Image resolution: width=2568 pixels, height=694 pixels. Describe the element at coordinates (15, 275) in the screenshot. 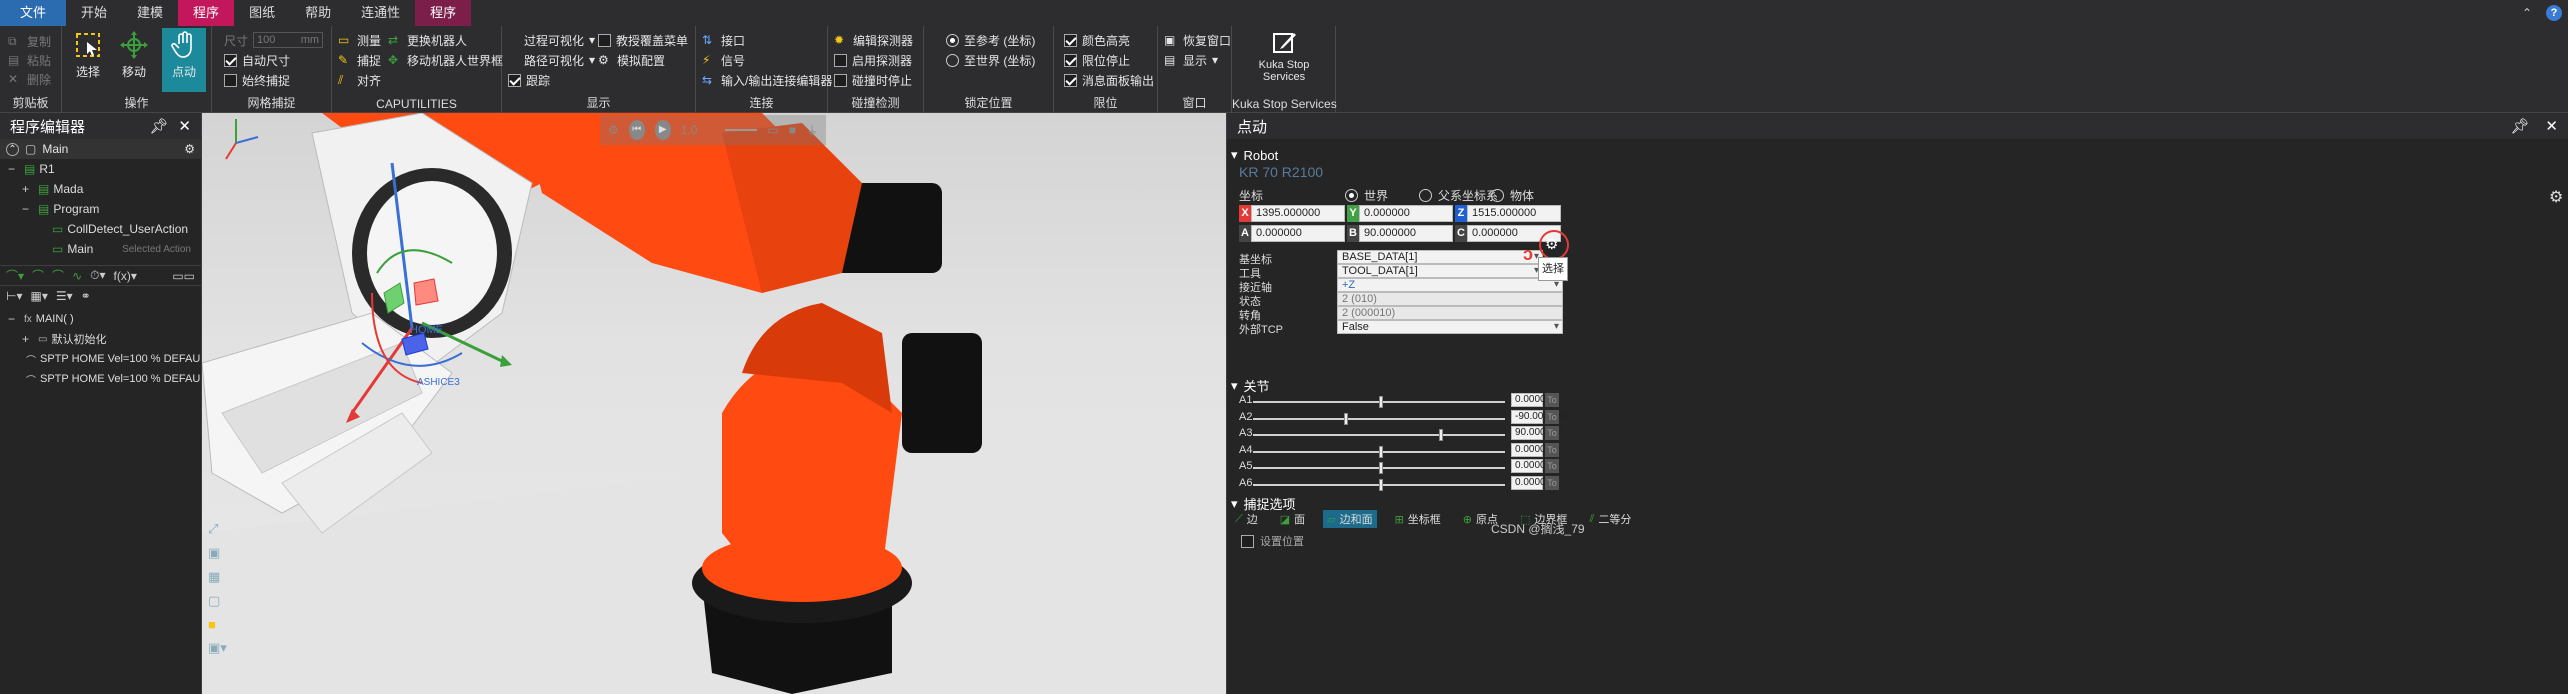

I see `ptp-icon: ⌒▾` at that location.